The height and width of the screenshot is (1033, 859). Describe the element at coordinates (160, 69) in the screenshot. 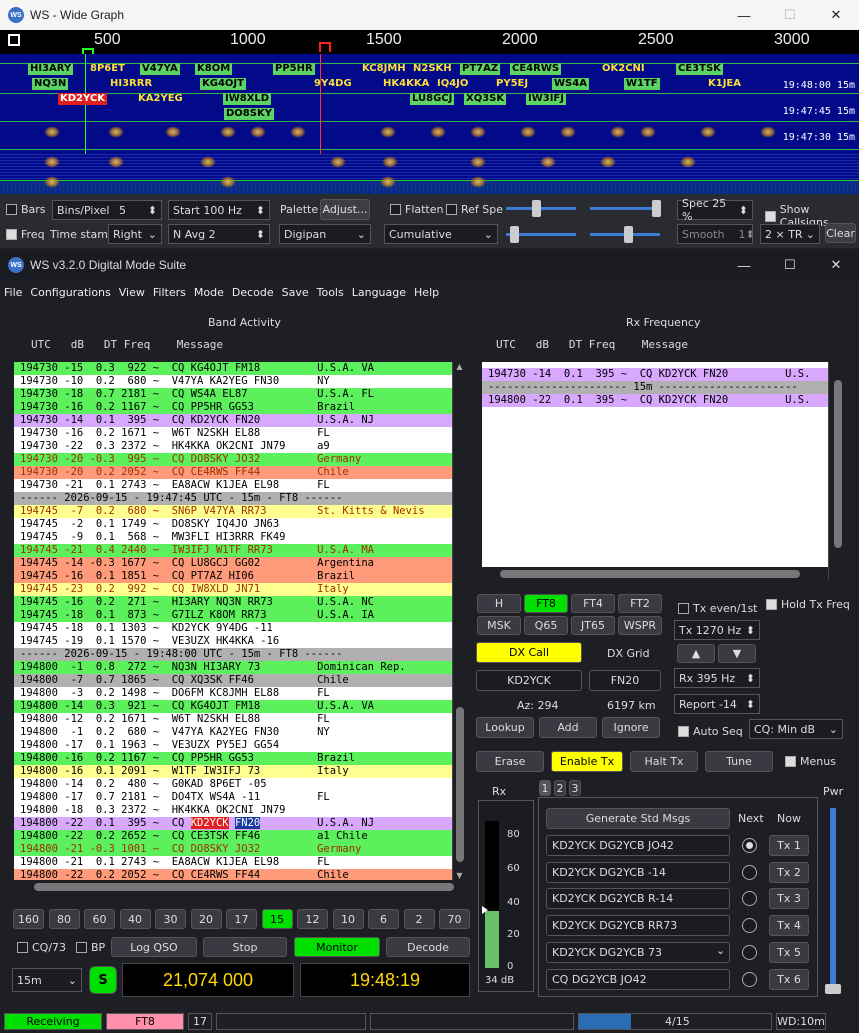

I see `waterfall-callsign: V47YA` at that location.